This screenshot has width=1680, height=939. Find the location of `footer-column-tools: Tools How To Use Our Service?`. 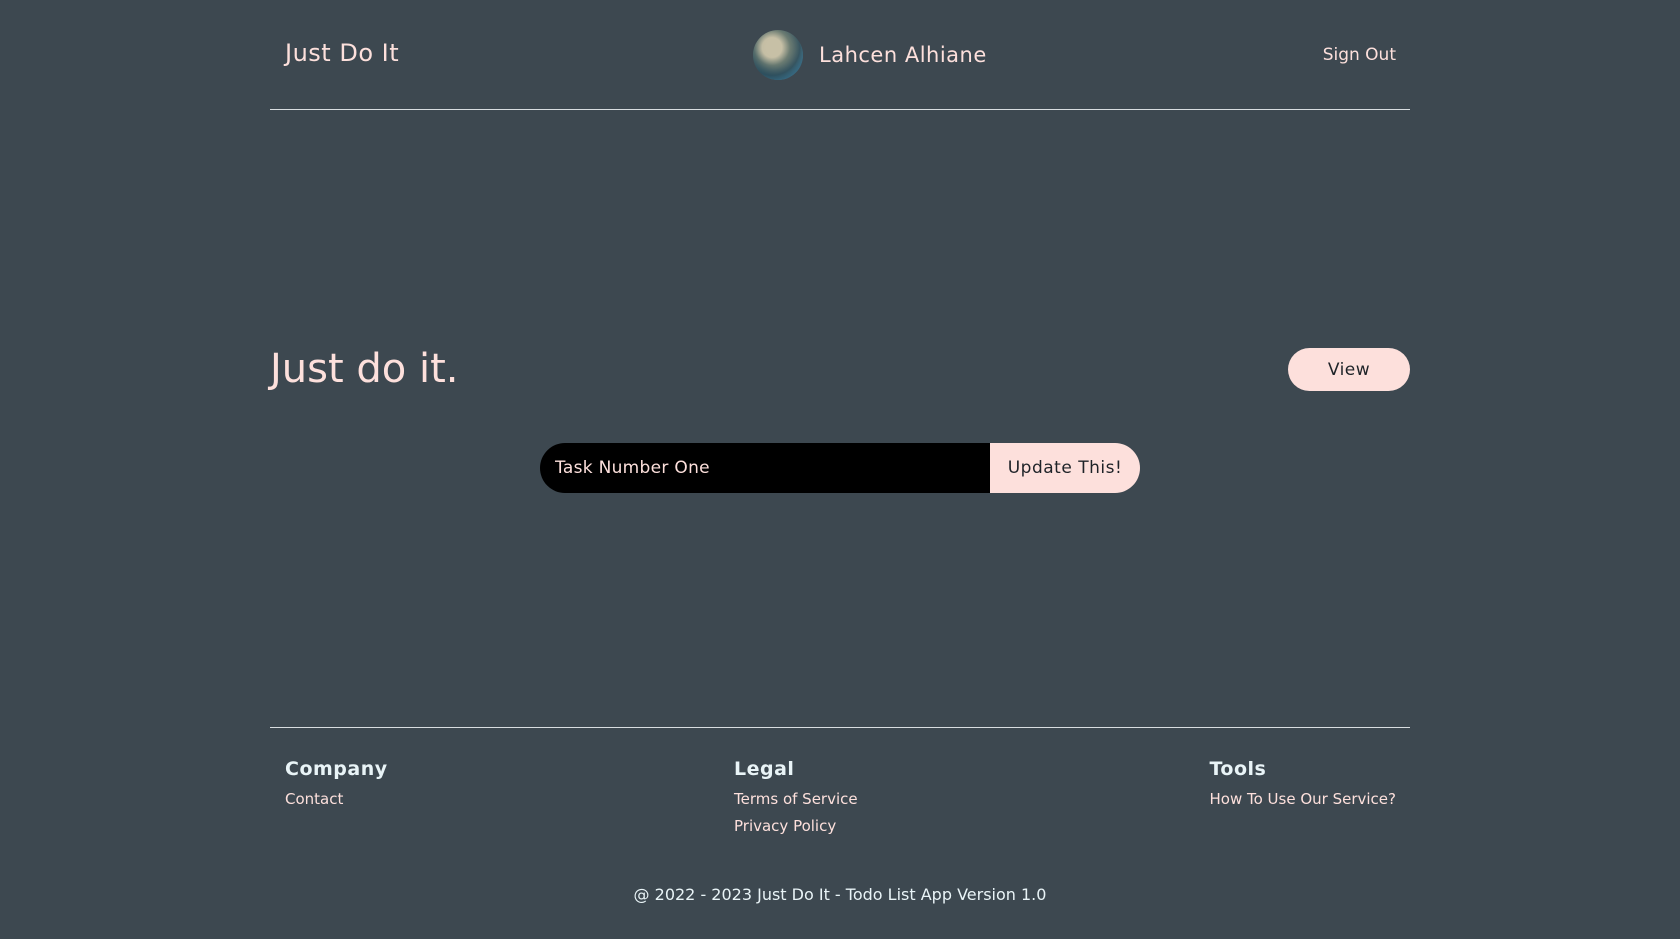

footer-column-tools: Tools How To Use Our Service? is located at coordinates (1303, 787).